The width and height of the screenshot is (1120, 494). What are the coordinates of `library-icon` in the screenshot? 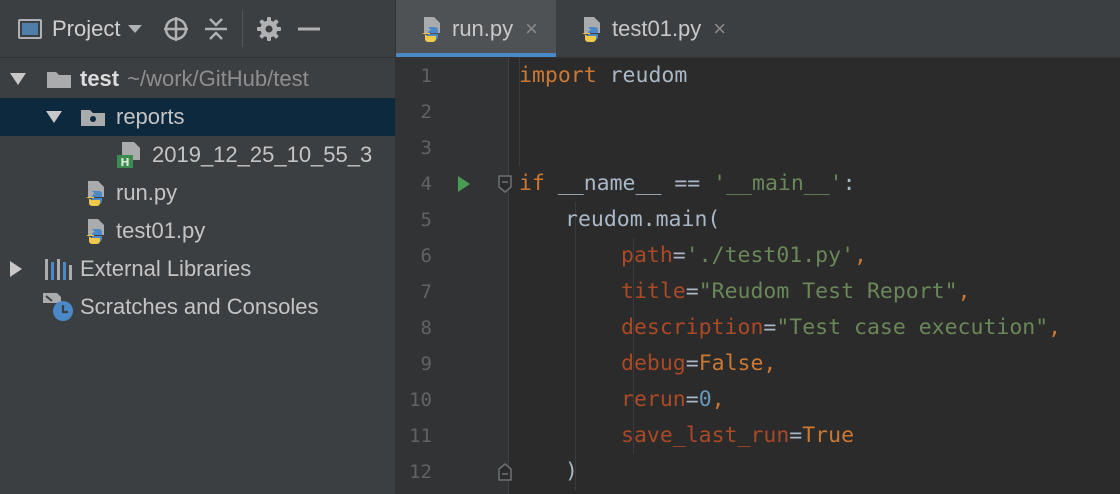 It's located at (58, 269).